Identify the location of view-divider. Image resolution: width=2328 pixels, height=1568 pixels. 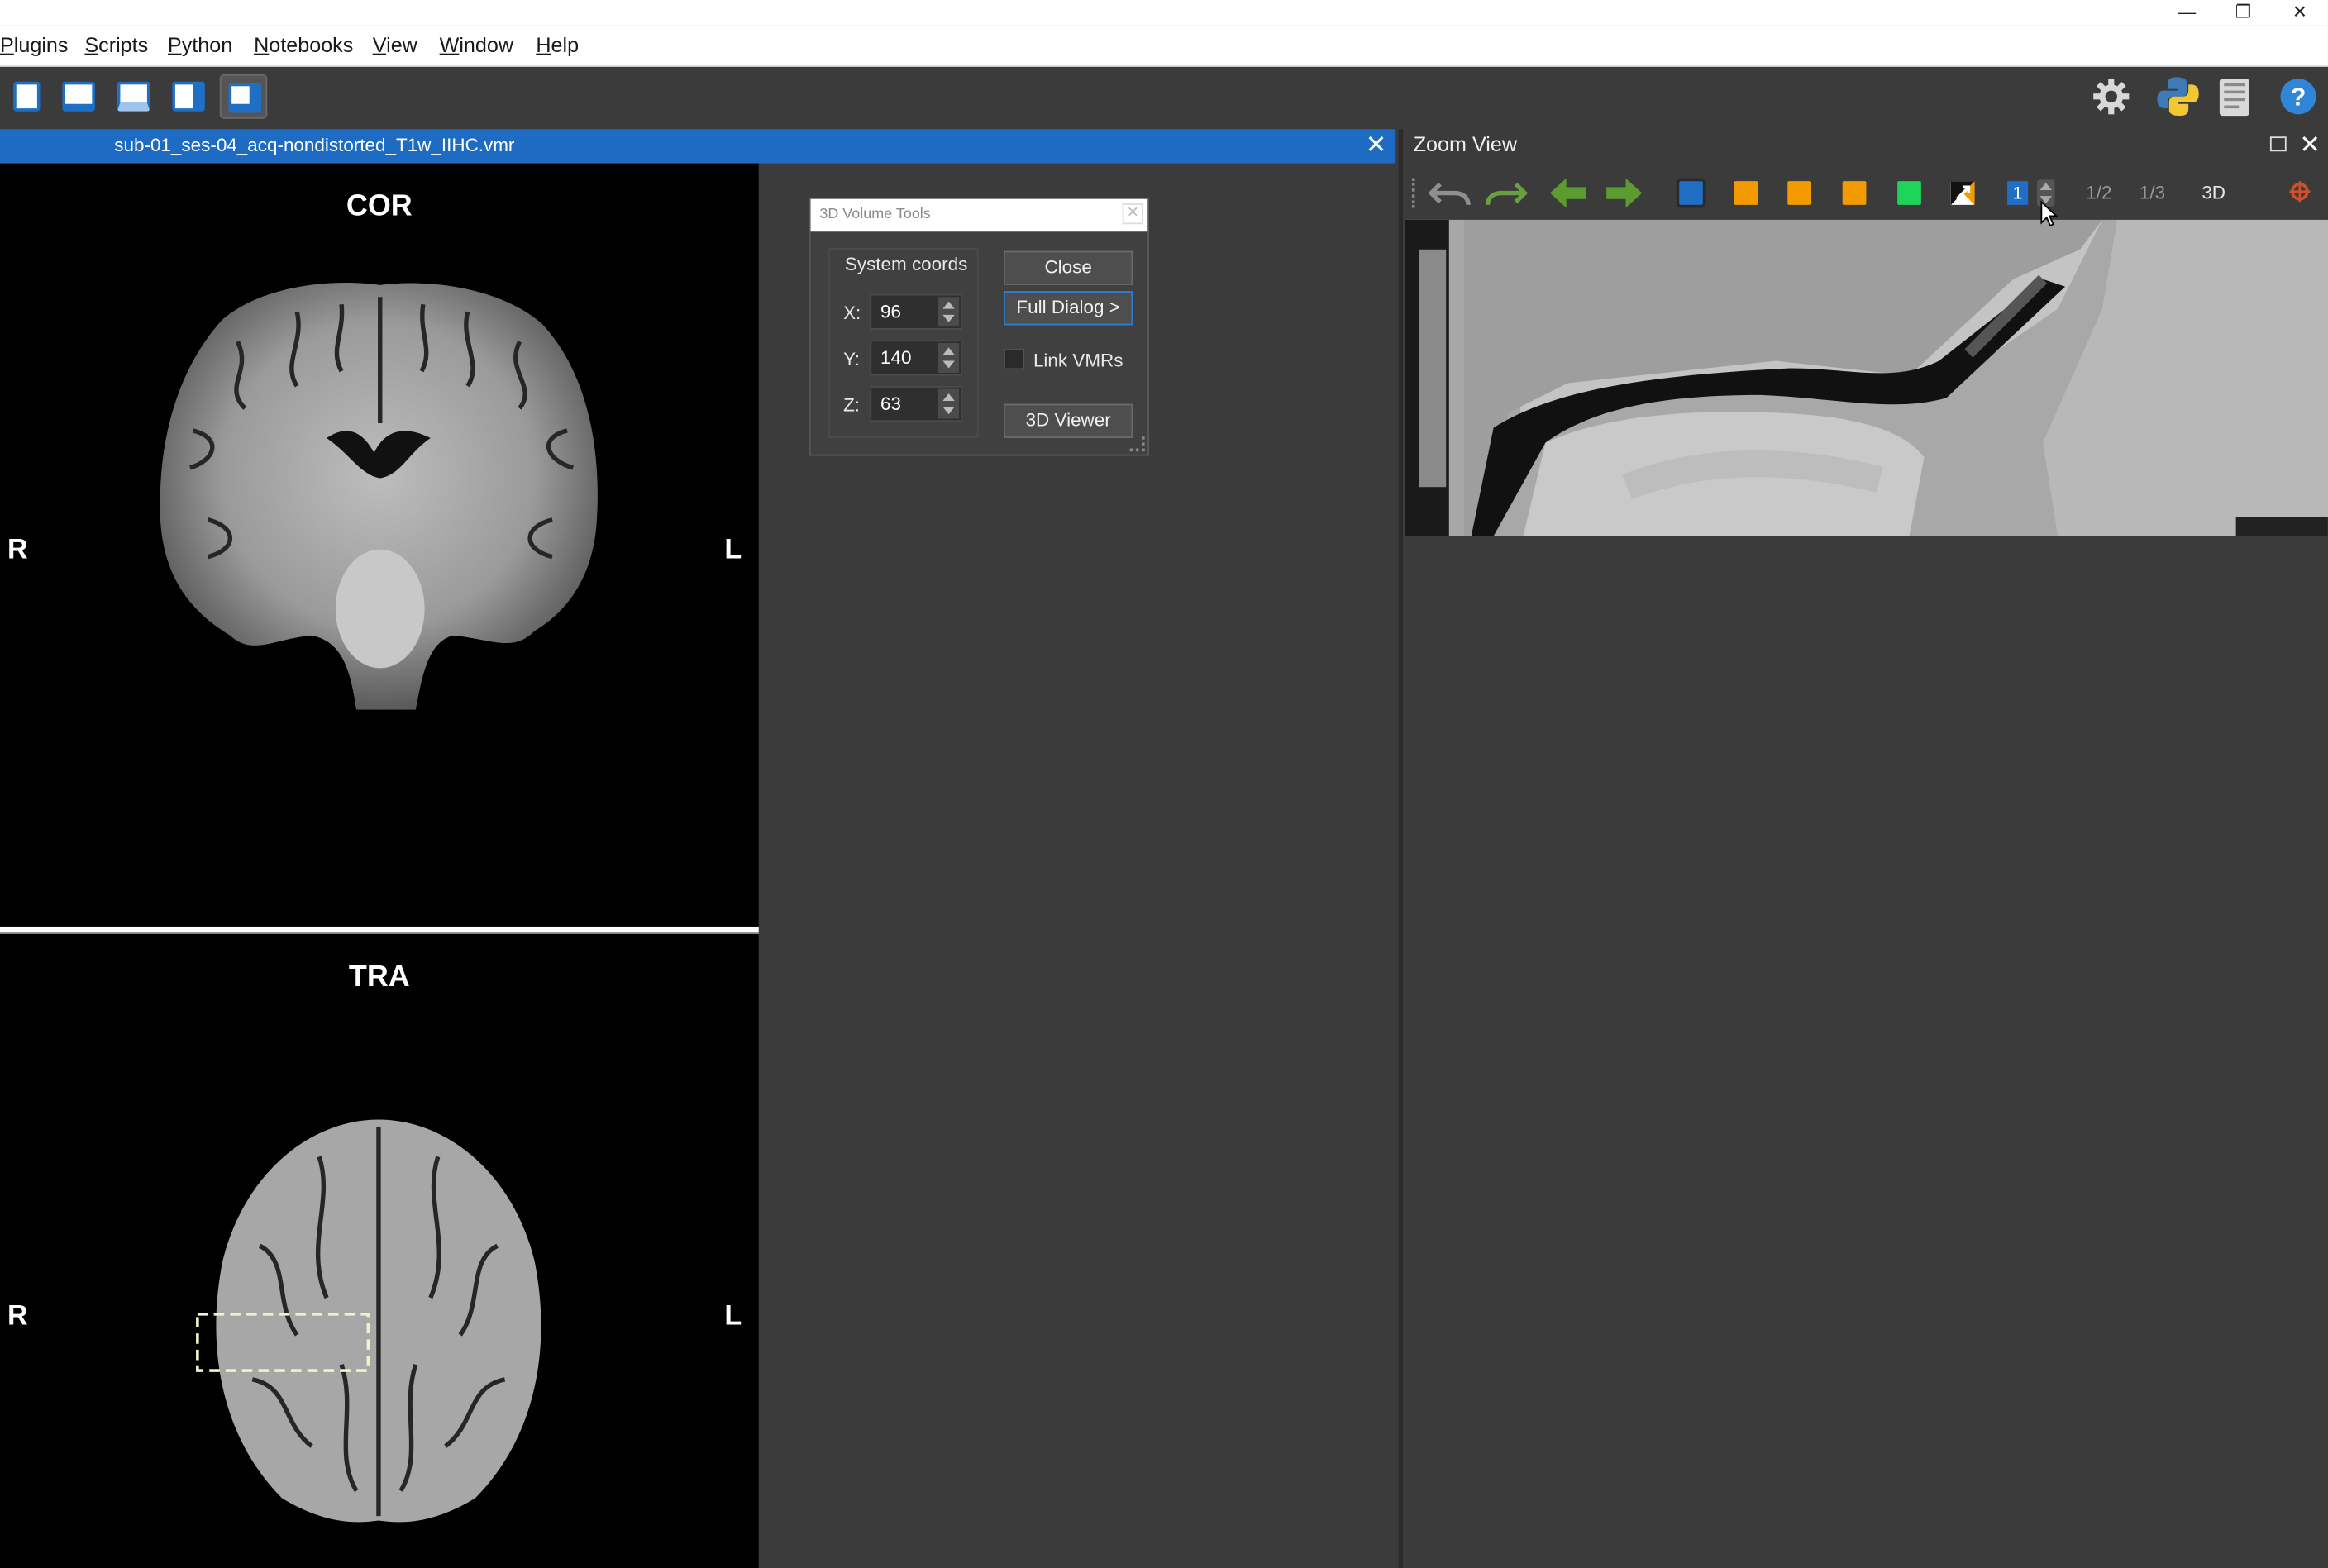
(379, 930).